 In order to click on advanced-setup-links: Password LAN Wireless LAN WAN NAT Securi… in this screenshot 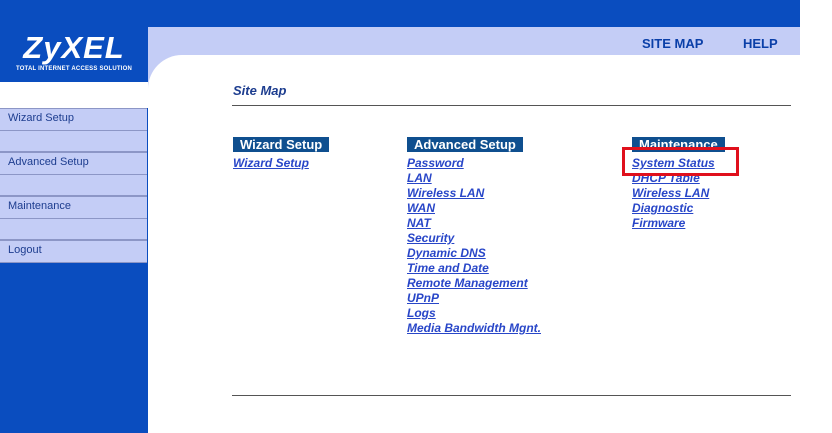, I will do `click(474, 246)`.